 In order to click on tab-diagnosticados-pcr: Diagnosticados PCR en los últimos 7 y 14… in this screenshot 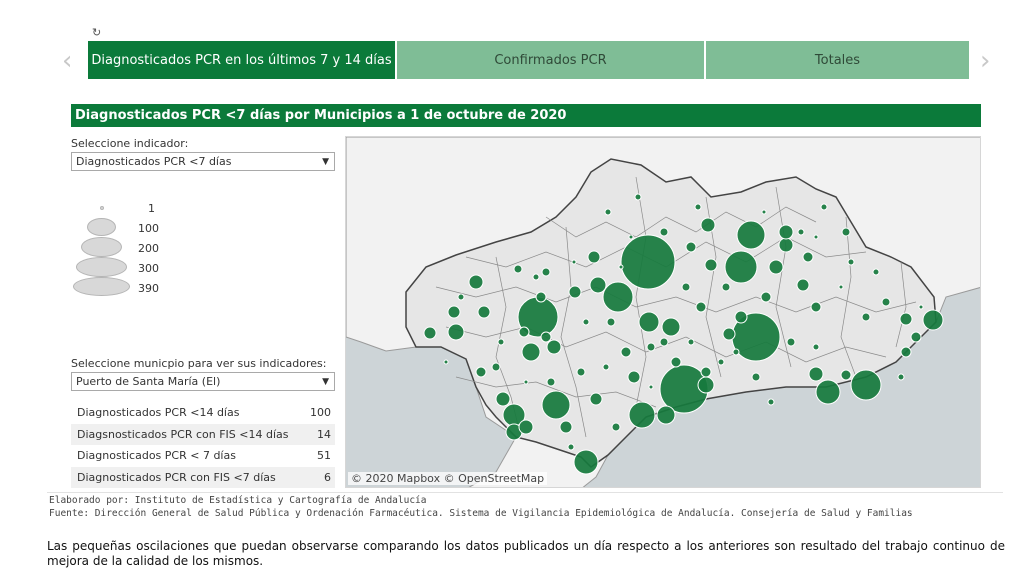, I will do `click(241, 60)`.